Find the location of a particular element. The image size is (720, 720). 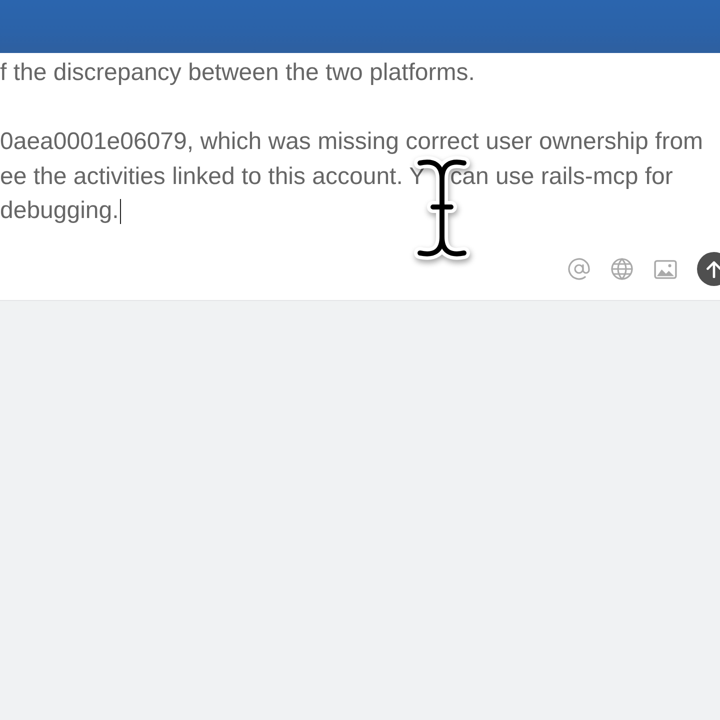

message-text-line: ee the activities linked to this account. Y is located at coordinates (213, 177).